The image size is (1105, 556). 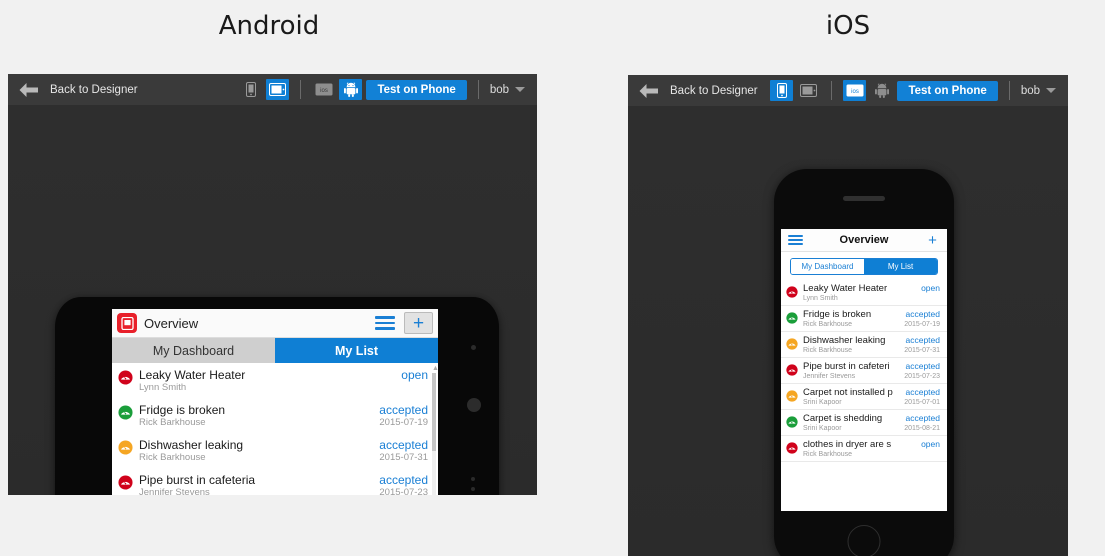 I want to click on scrollbar-thumb, so click(x=434, y=412).